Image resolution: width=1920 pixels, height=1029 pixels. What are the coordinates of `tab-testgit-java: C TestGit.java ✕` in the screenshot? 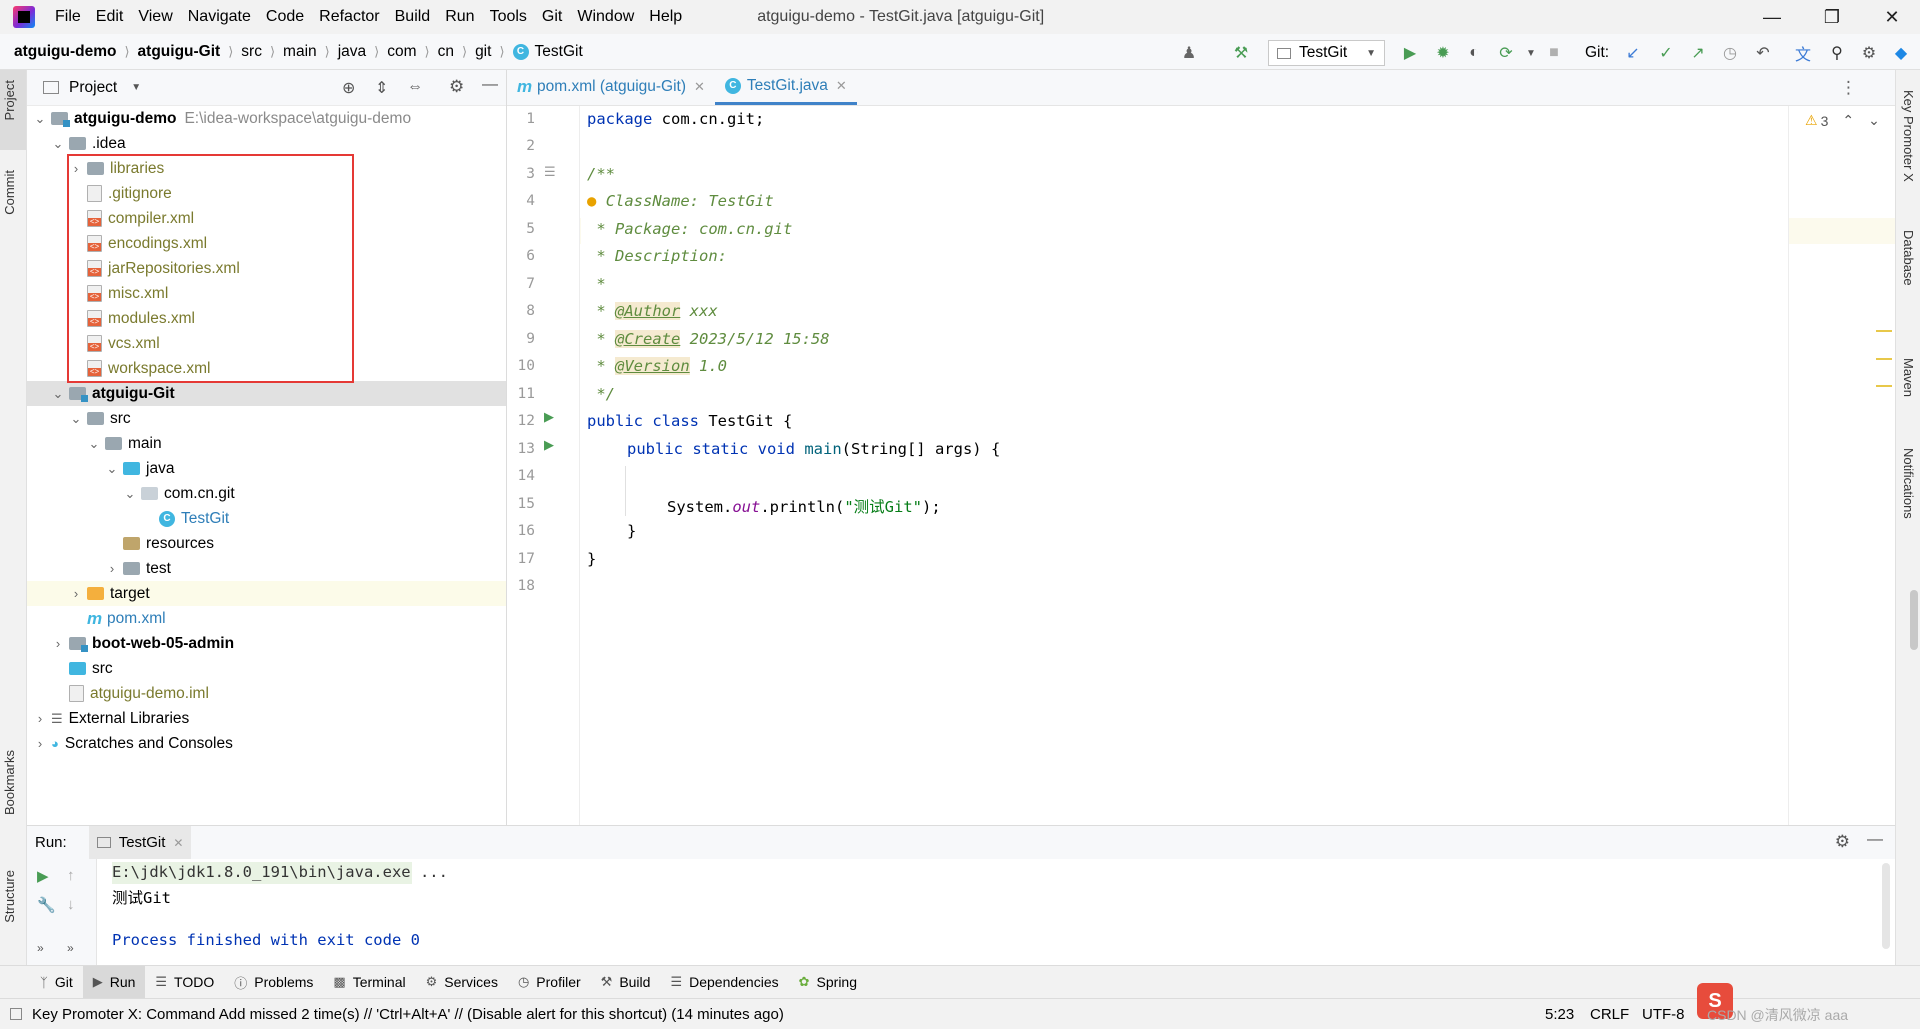 It's located at (785, 87).